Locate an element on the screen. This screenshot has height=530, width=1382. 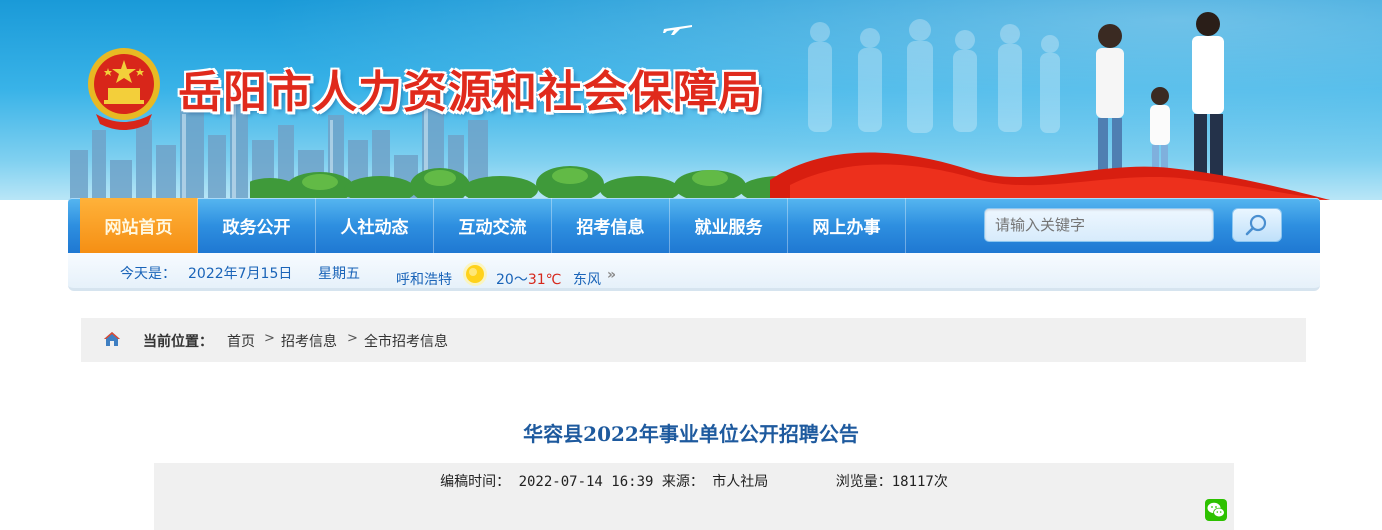
breadcrumb-recruitment: 招考信息 is located at coordinates (309, 341).